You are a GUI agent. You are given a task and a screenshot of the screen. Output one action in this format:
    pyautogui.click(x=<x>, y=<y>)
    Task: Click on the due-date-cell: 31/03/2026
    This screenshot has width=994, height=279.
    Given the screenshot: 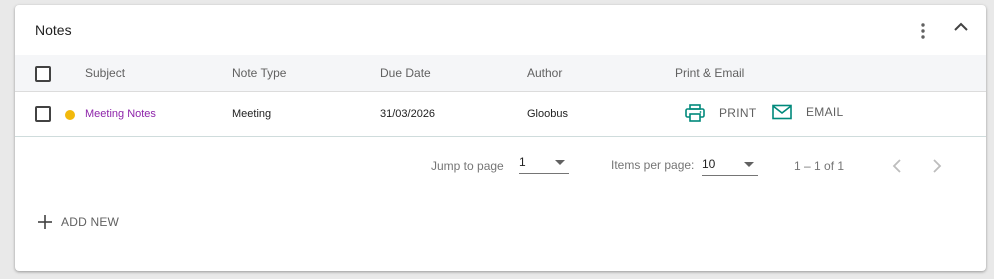 What is the action you would take?
    pyautogui.click(x=408, y=114)
    